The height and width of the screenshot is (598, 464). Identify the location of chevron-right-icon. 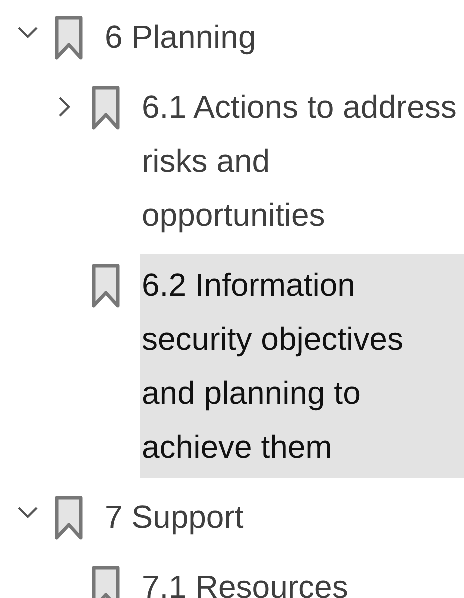
(65, 107).